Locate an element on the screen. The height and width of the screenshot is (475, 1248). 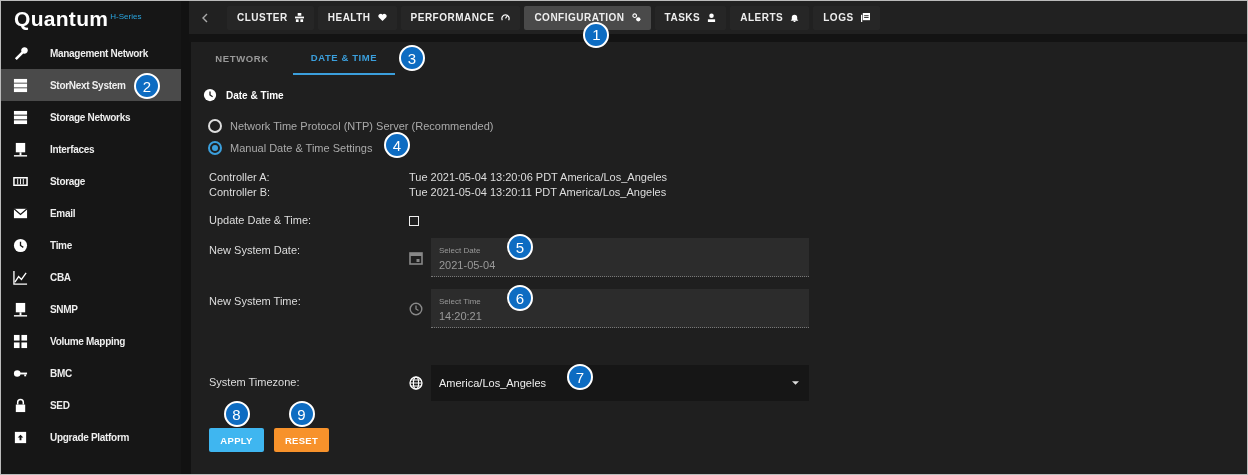
sub-tab: DATE & TIME is located at coordinates (344, 58).